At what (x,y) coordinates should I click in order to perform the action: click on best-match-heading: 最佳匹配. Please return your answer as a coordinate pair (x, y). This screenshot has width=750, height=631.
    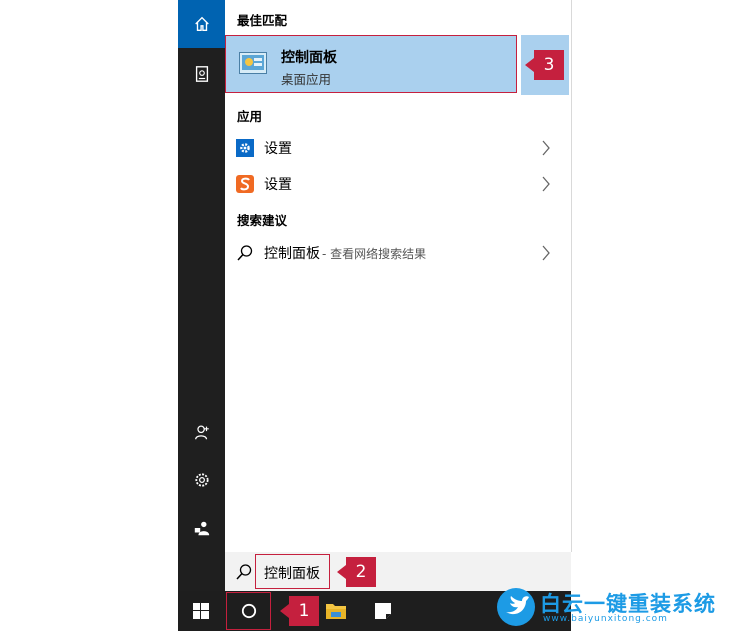
    Looking at the image, I should click on (262, 20).